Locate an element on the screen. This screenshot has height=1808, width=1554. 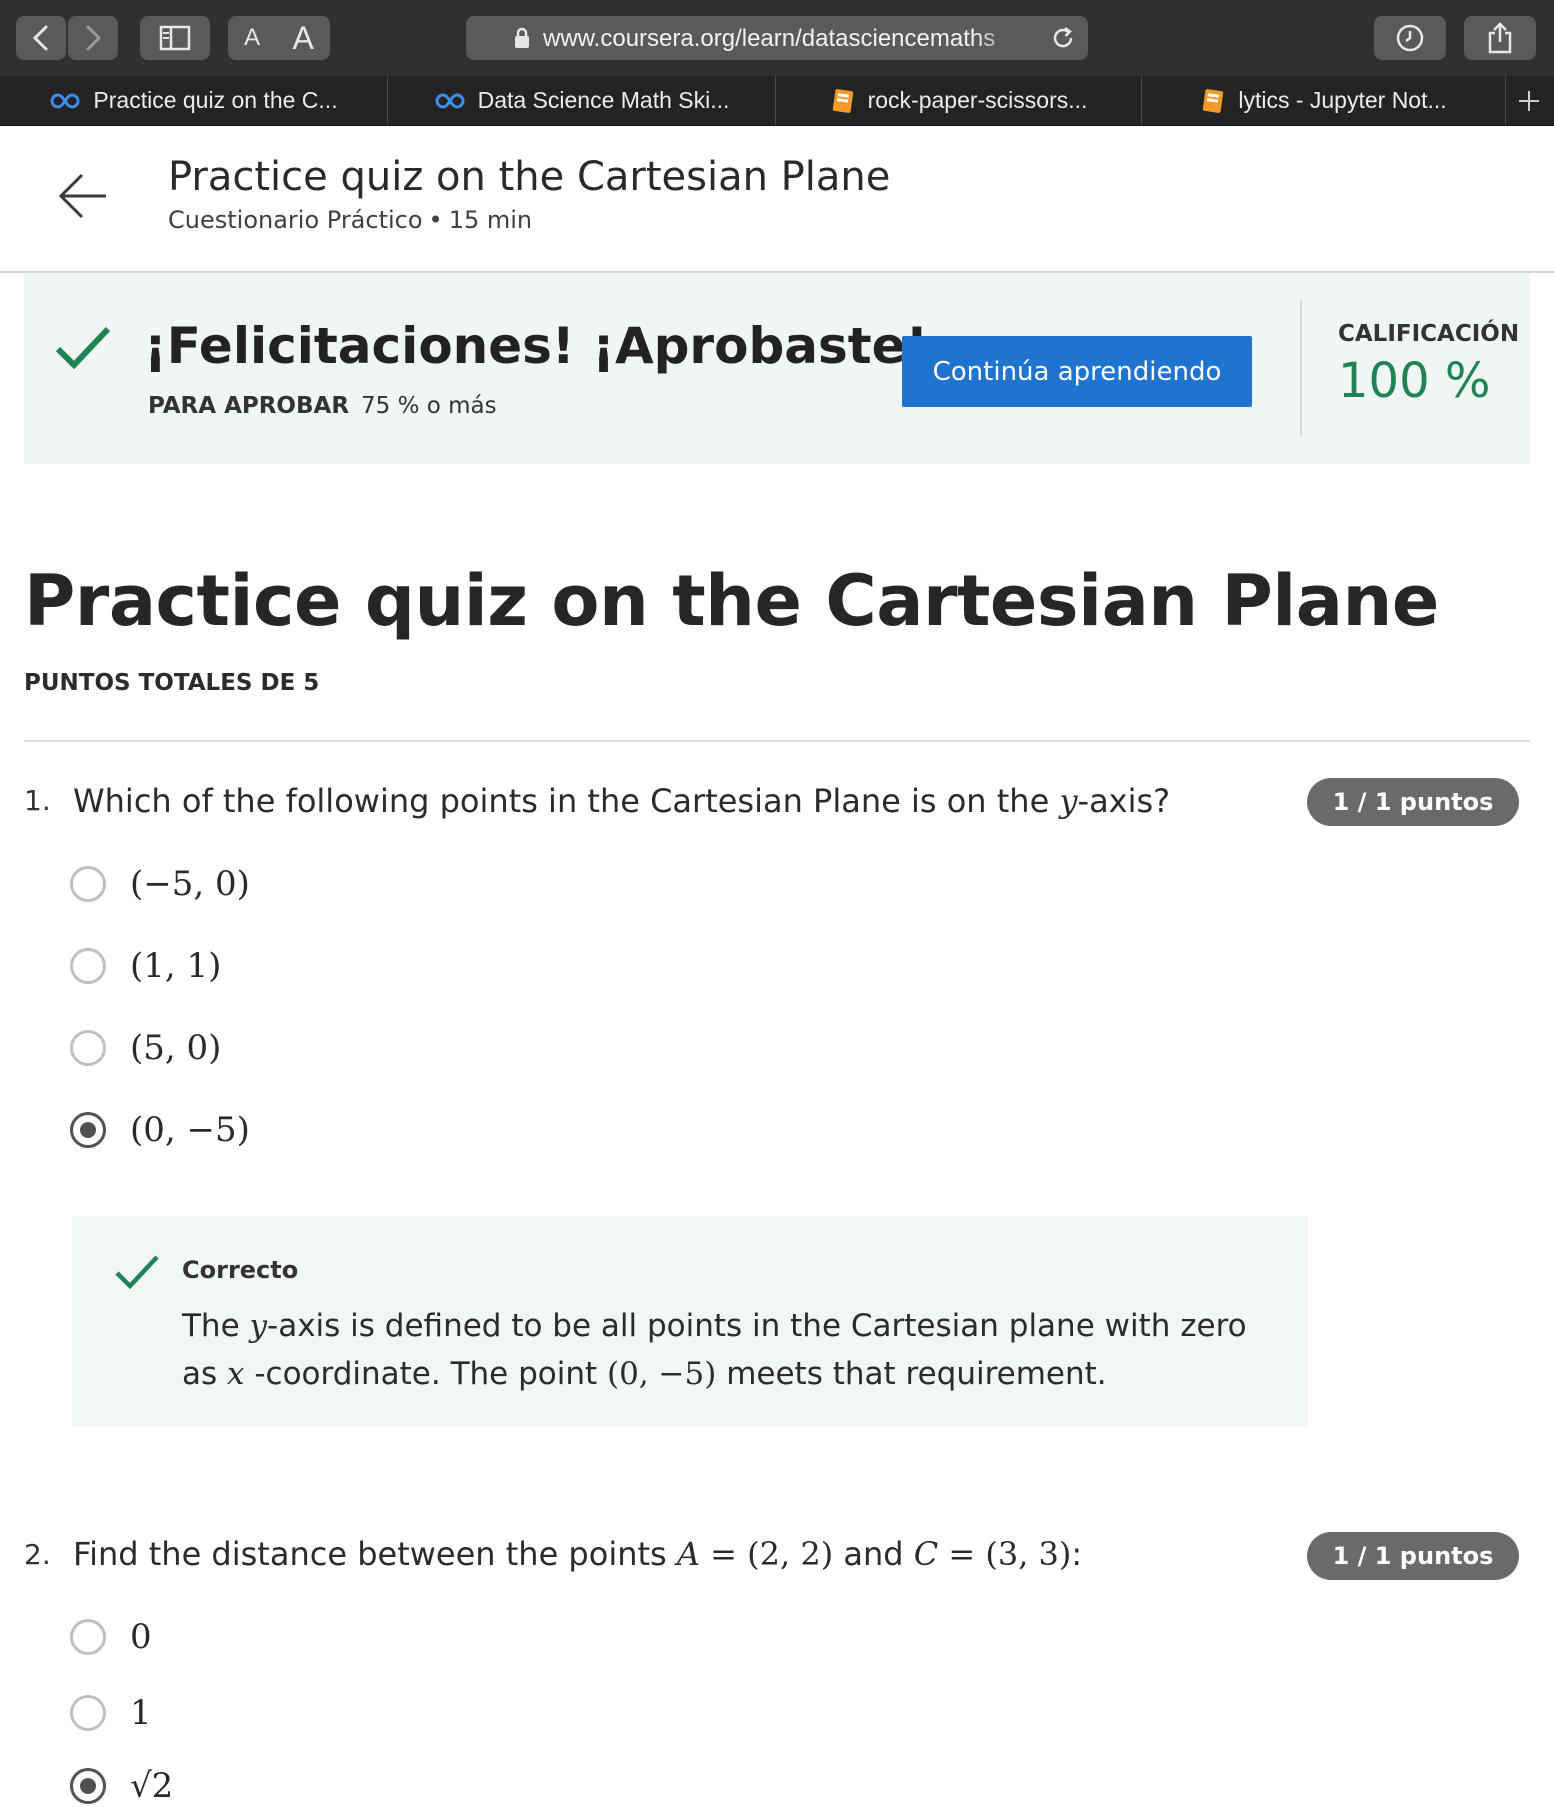
grade-label: CALIFICACIÓN is located at coordinates (1429, 334).